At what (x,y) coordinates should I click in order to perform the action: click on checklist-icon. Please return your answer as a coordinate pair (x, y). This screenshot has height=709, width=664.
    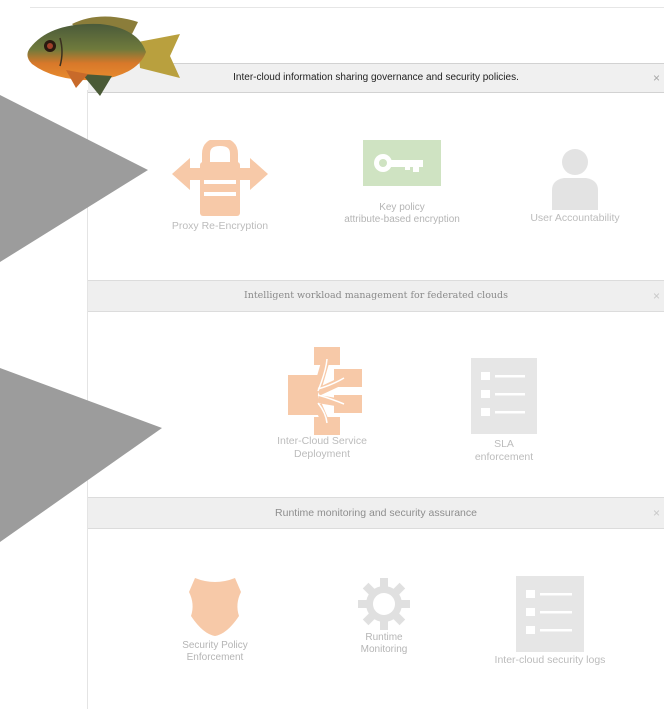
    Looking at the image, I should click on (504, 396).